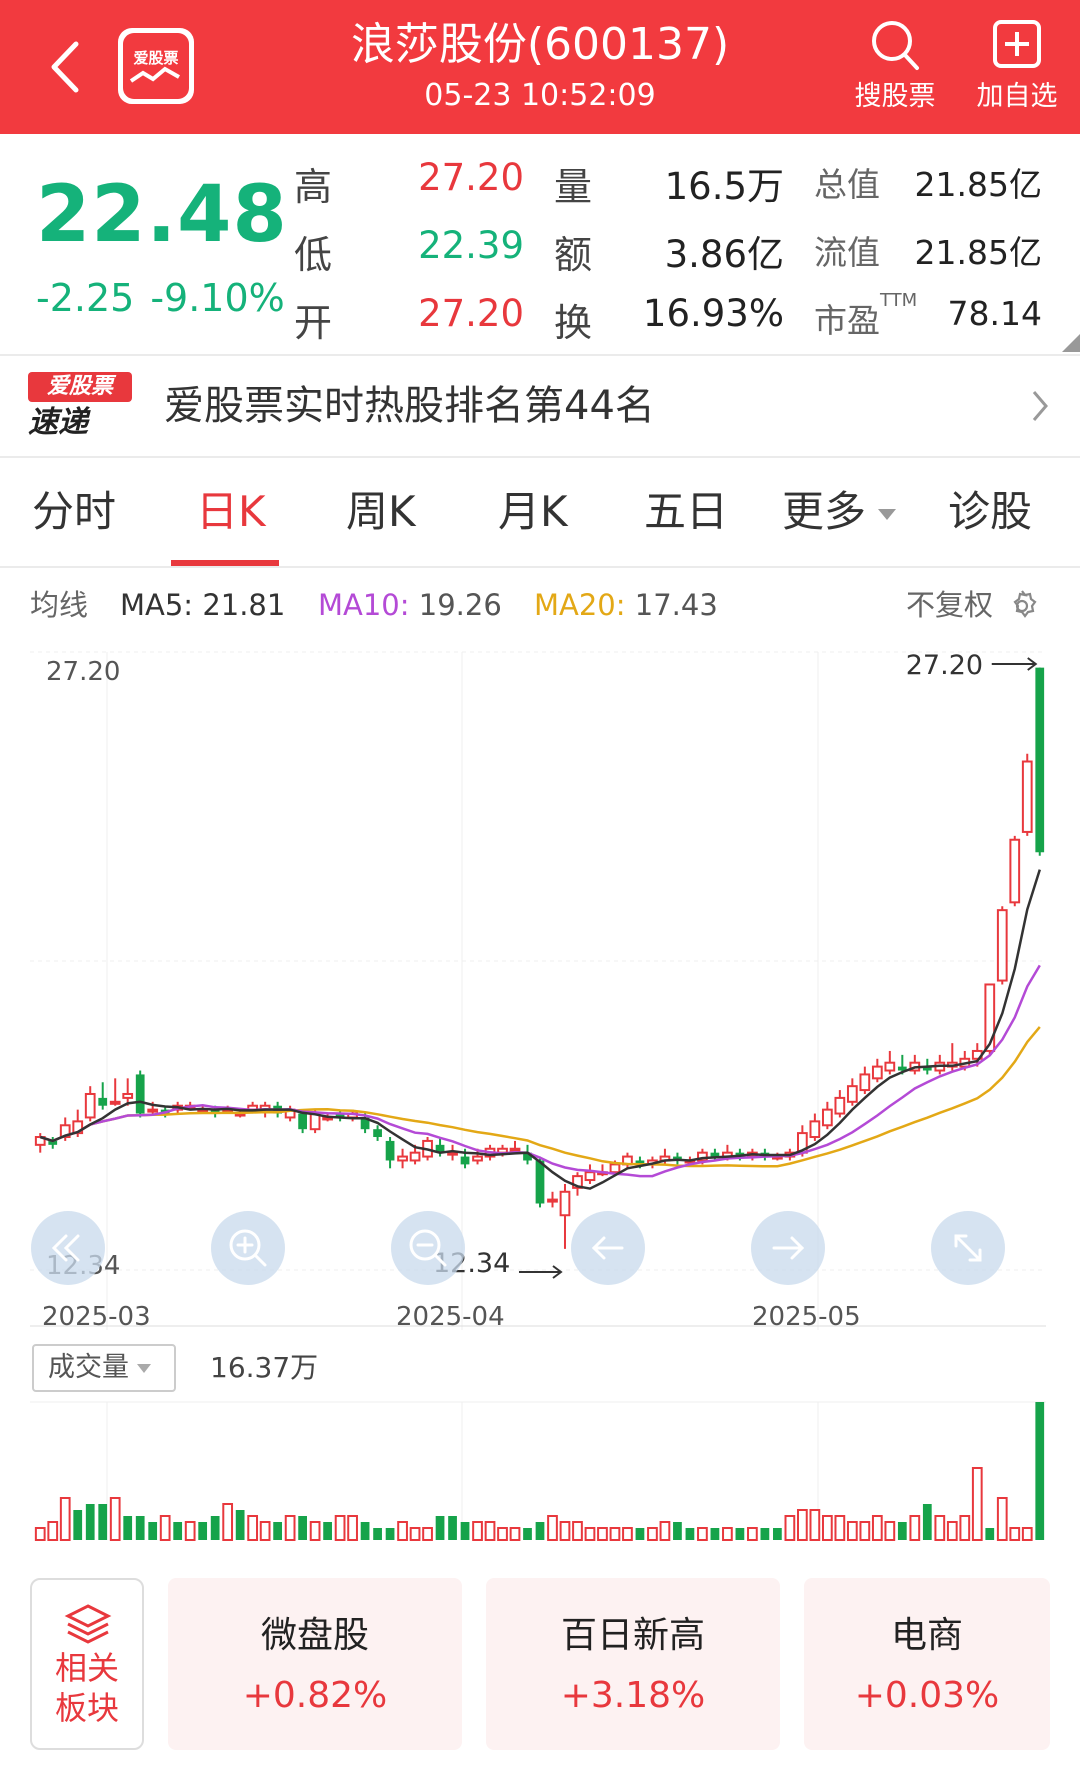 The width and height of the screenshot is (1080, 1792). I want to click on search-stock-button: 搜股票, so click(895, 68).